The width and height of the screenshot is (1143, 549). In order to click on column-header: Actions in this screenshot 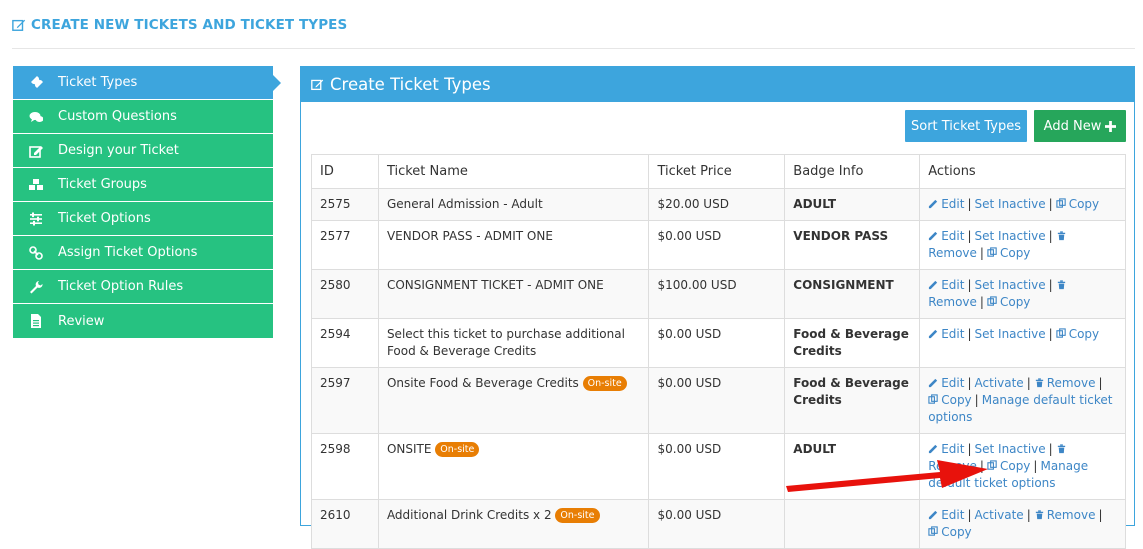, I will do `click(1022, 171)`.